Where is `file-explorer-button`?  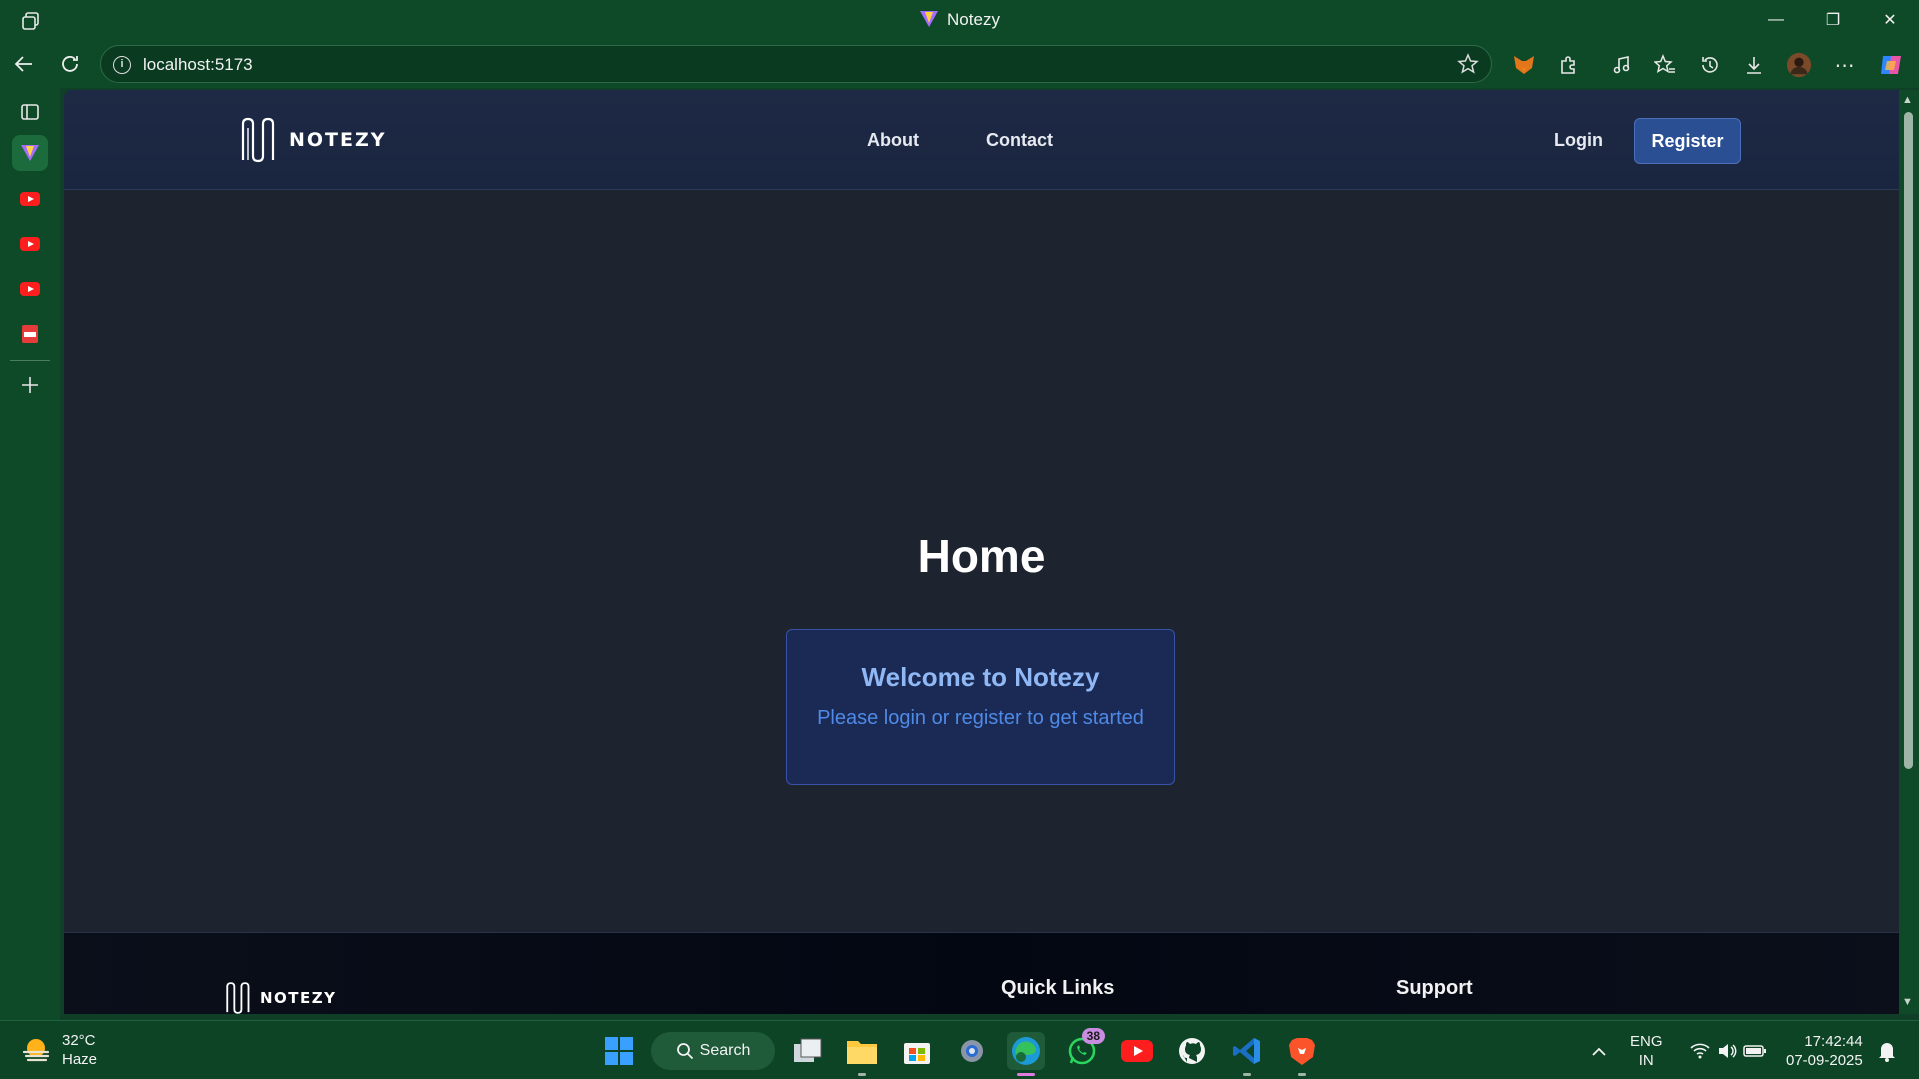 file-explorer-button is located at coordinates (862, 1054).